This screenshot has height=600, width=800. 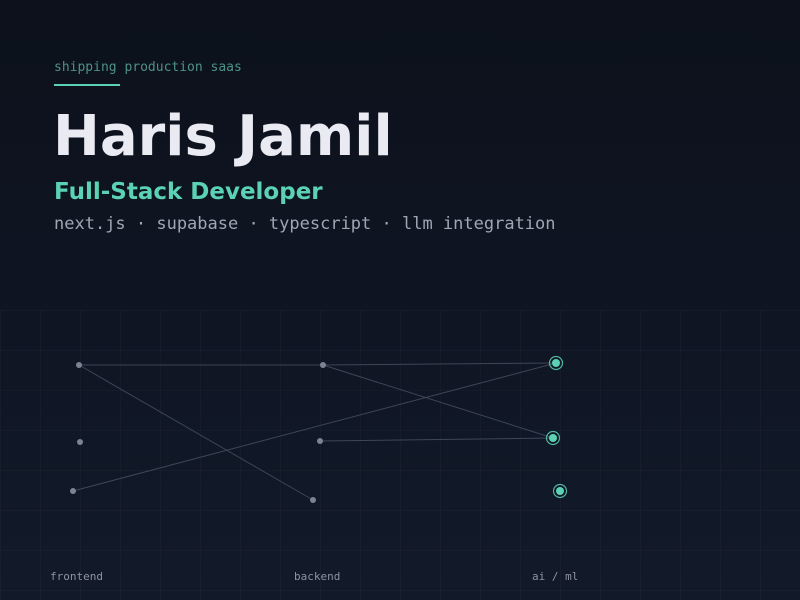 What do you see at coordinates (555, 576) in the screenshot?
I see `layer-label-ai-ml: ai / ml` at bounding box center [555, 576].